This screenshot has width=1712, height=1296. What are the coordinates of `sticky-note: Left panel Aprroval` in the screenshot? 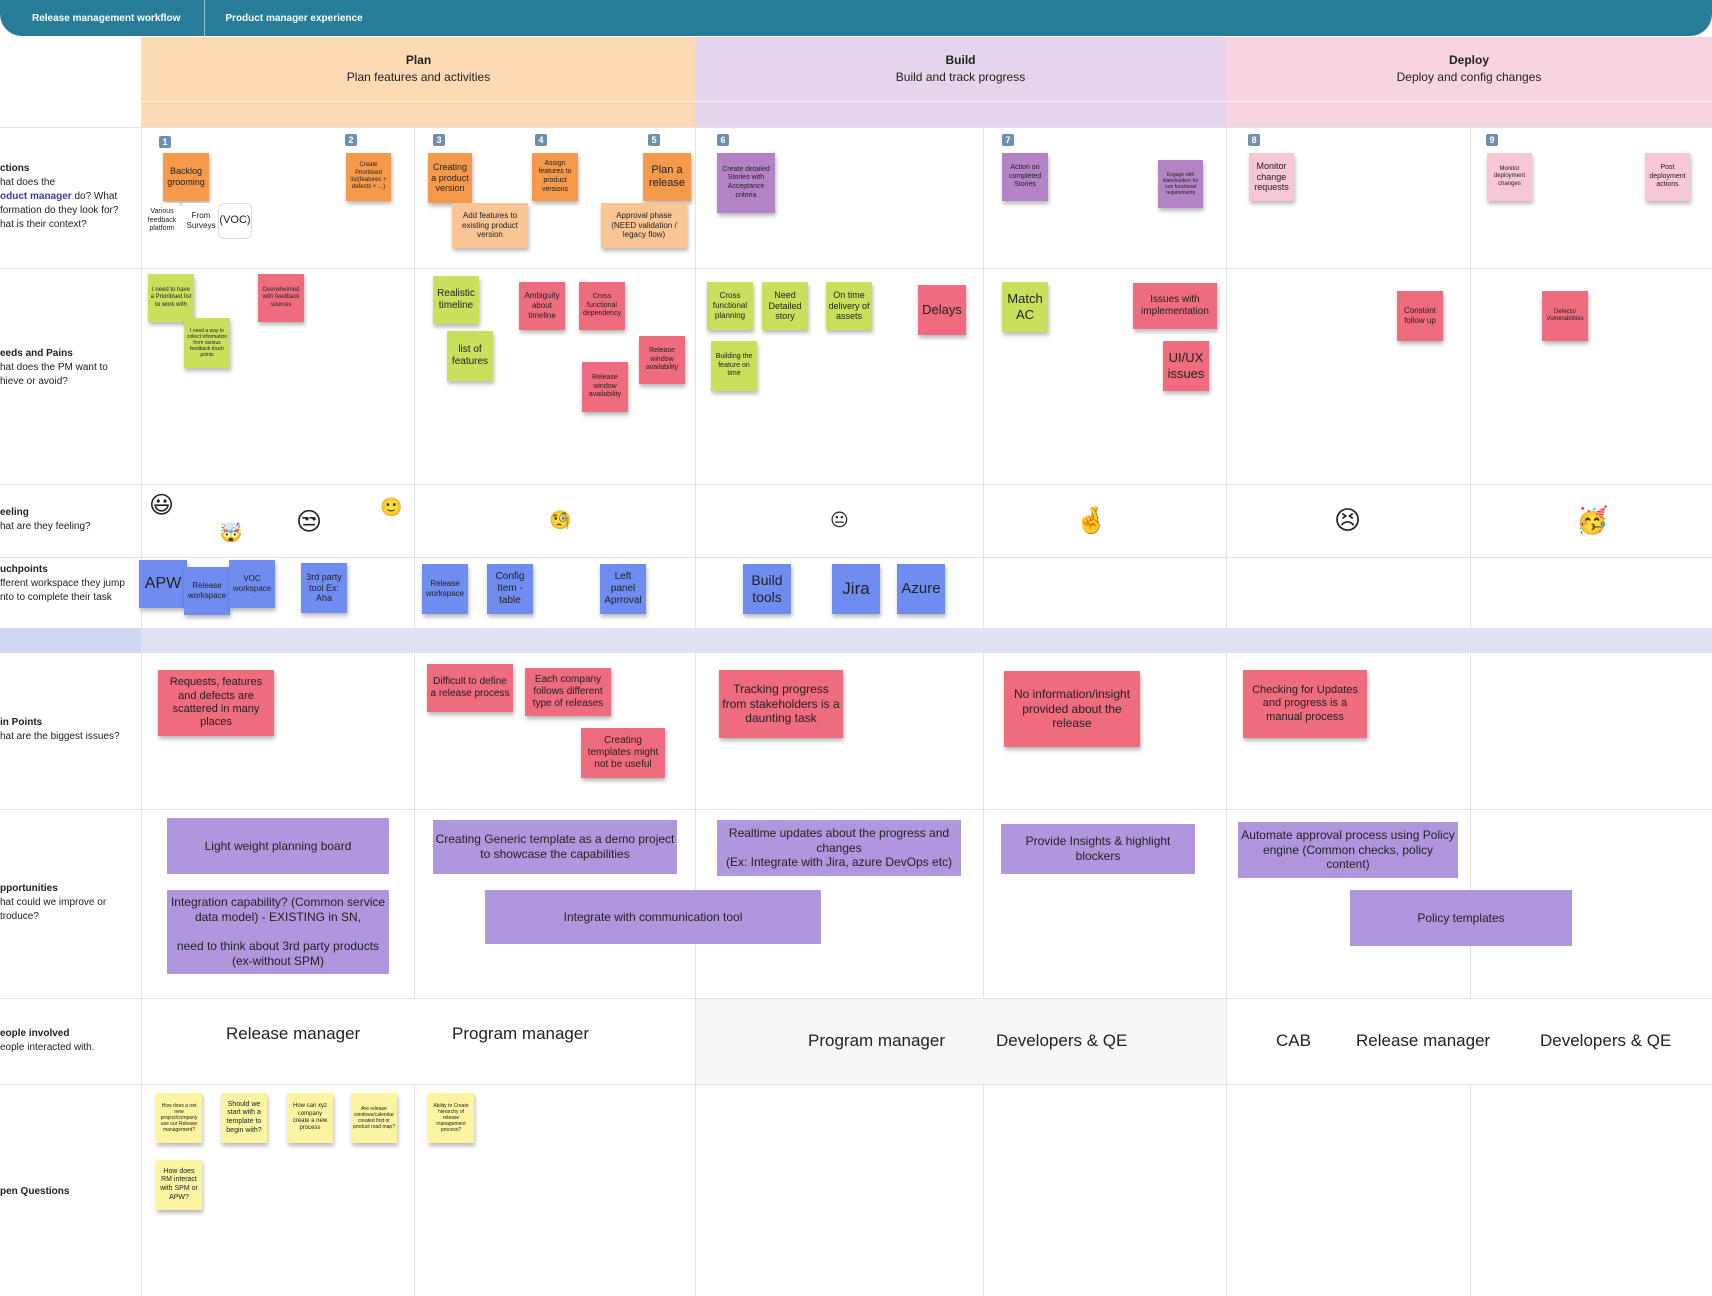 It's located at (623, 589).